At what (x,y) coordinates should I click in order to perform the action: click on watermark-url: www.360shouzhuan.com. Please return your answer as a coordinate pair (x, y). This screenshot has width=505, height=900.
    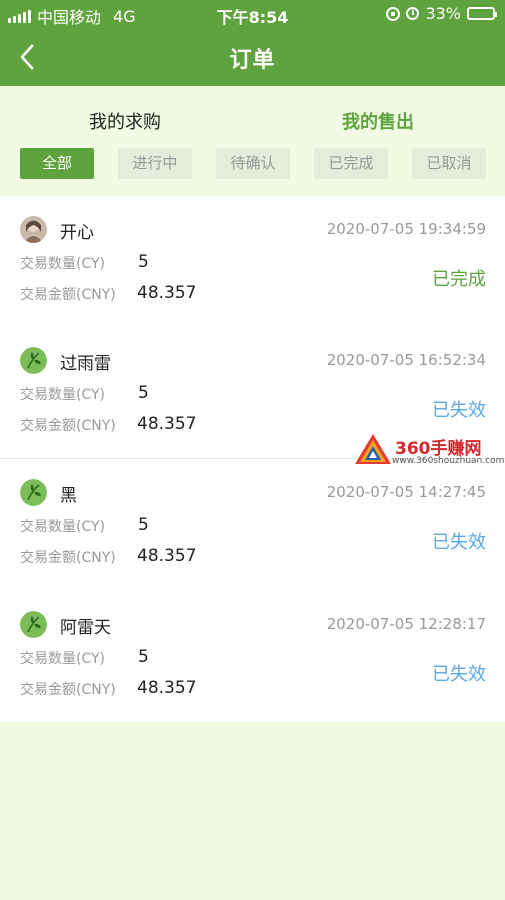
    Looking at the image, I should click on (448, 461).